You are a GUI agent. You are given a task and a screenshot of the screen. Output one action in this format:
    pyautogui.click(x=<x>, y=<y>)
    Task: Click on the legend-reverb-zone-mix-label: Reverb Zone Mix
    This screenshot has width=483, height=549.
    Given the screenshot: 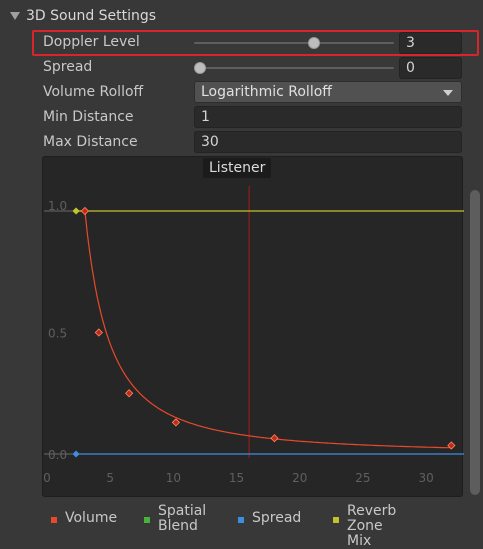 What is the action you would take?
    pyautogui.click(x=372, y=526)
    